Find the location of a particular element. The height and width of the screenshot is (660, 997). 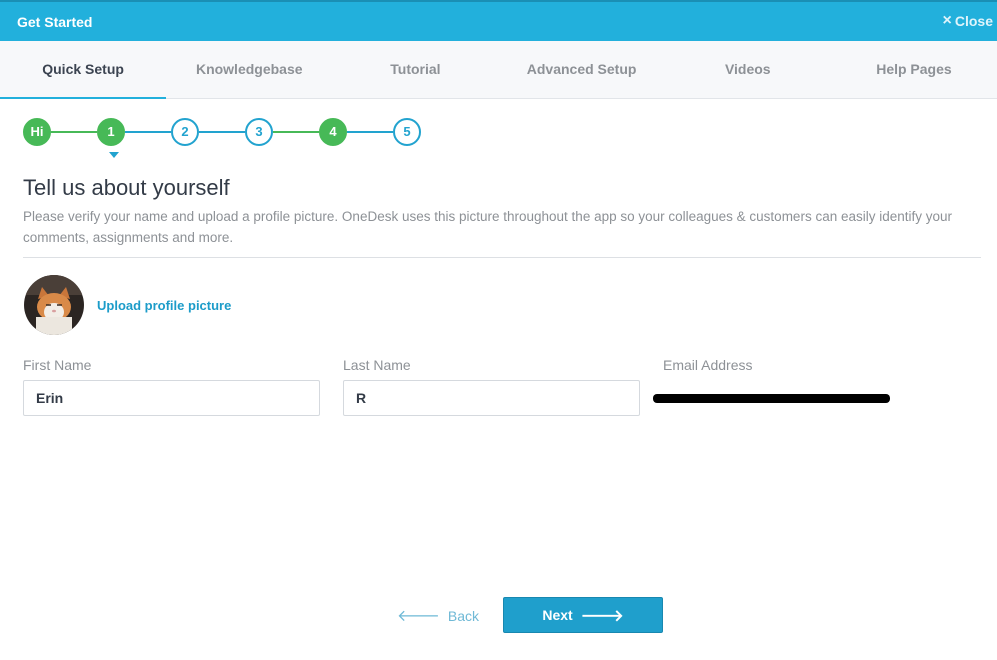

back-label: Back is located at coordinates (463, 615).